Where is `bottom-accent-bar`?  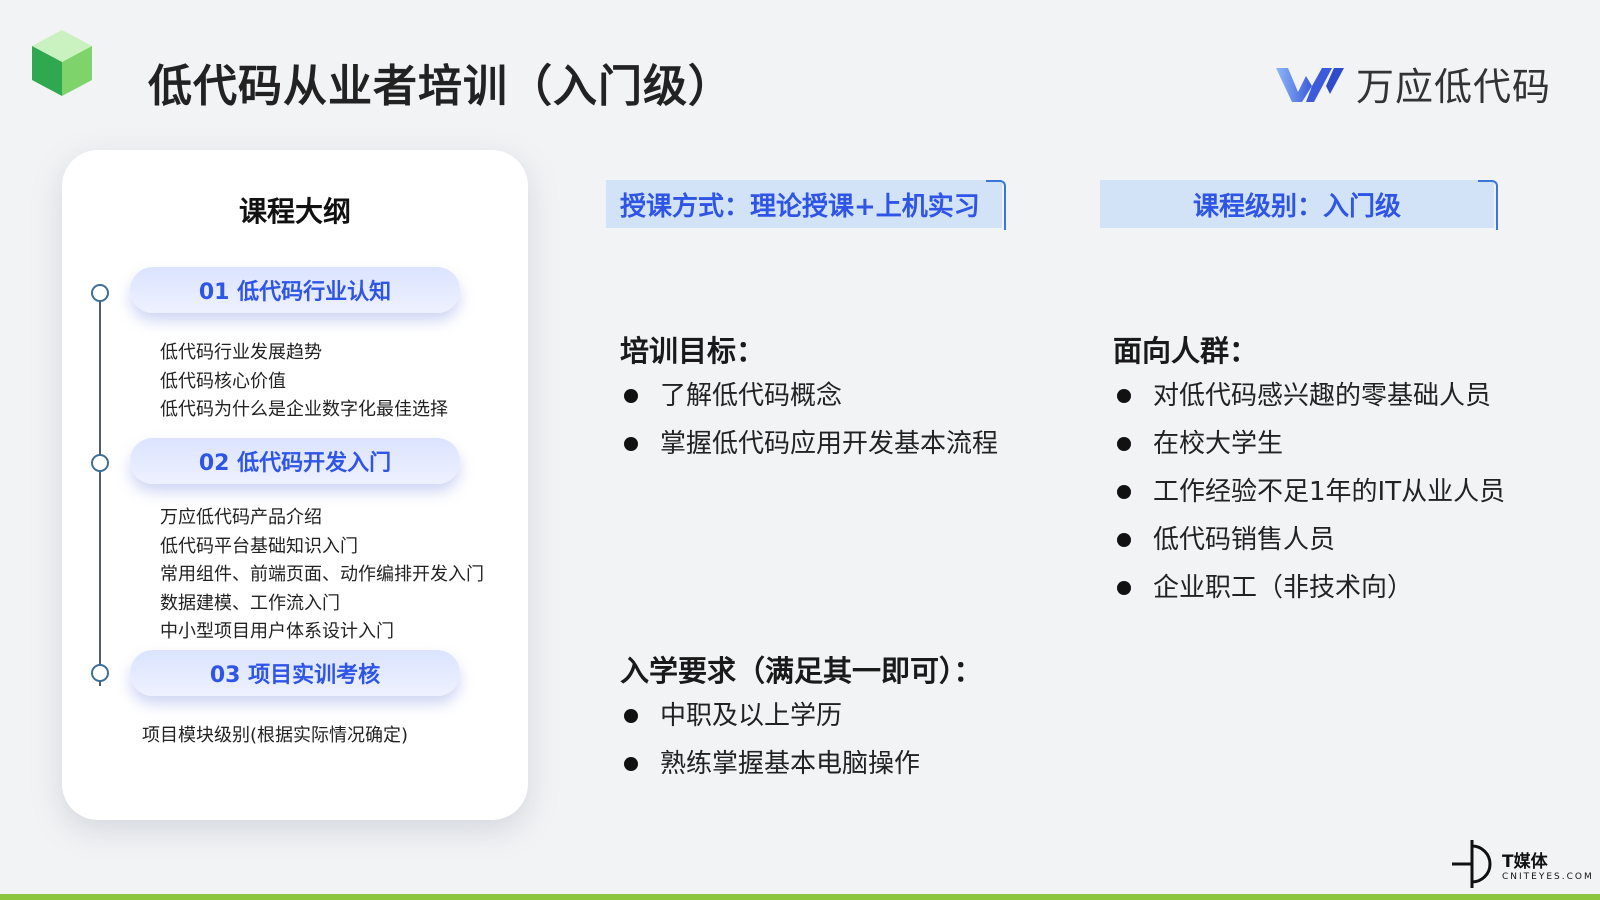 bottom-accent-bar is located at coordinates (800, 897).